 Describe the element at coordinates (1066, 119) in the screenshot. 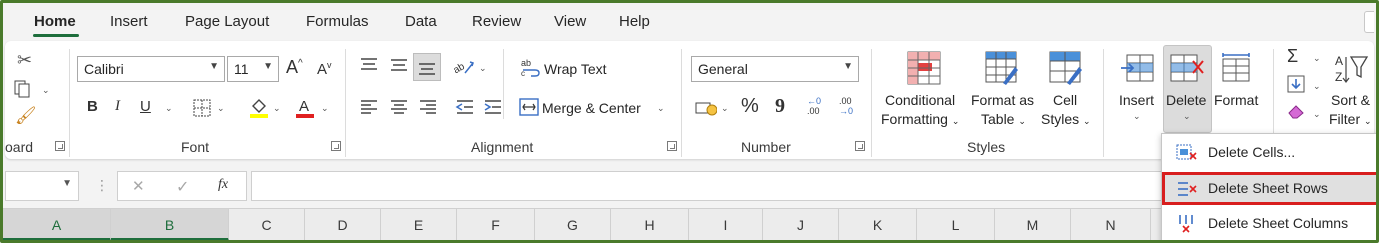

I see `cell-styles-line2: Styles ⌄` at that location.